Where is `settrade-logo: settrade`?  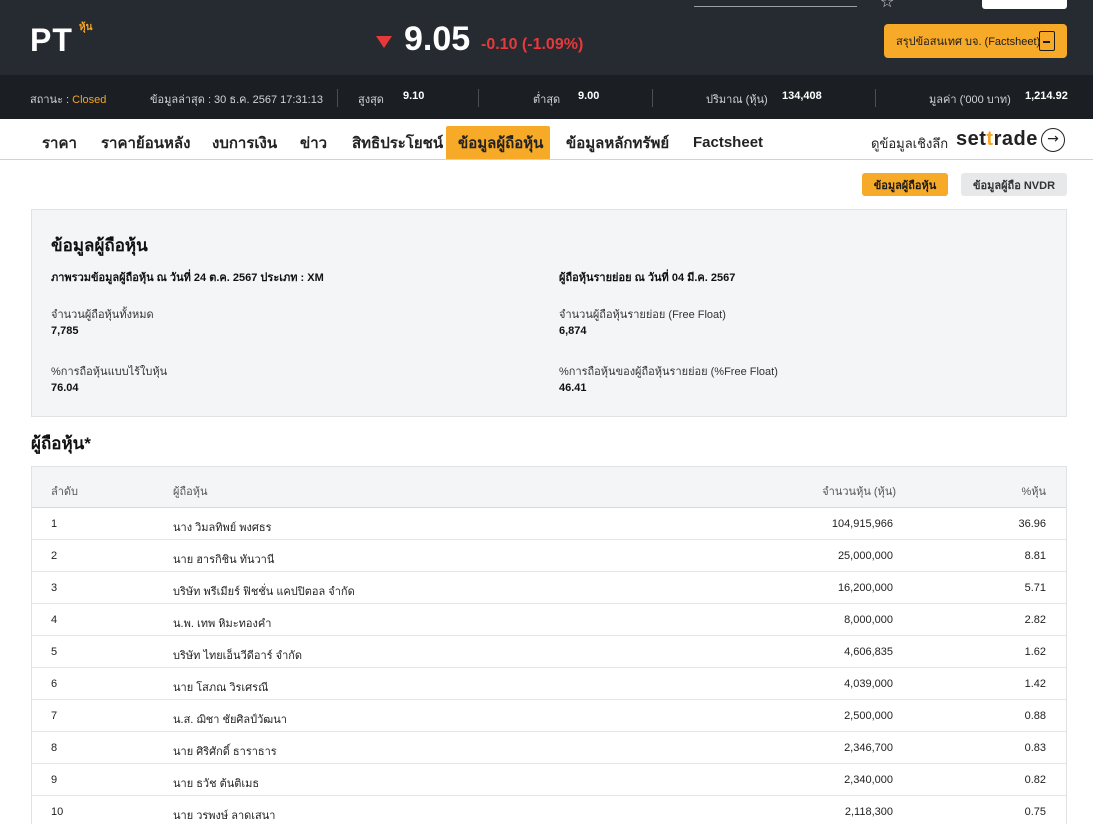 settrade-logo: settrade is located at coordinates (997, 139).